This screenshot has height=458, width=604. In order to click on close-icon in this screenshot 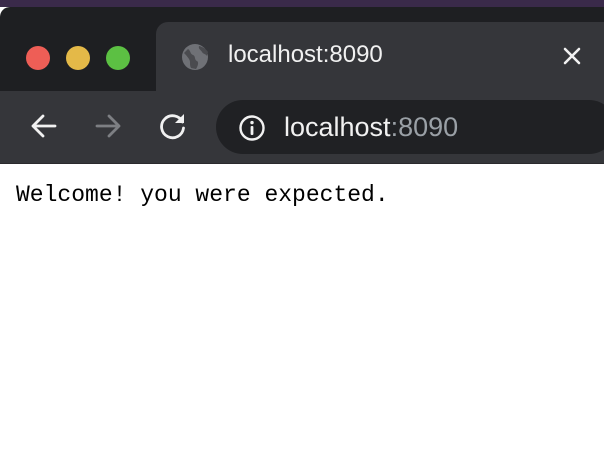, I will do `click(572, 56)`.